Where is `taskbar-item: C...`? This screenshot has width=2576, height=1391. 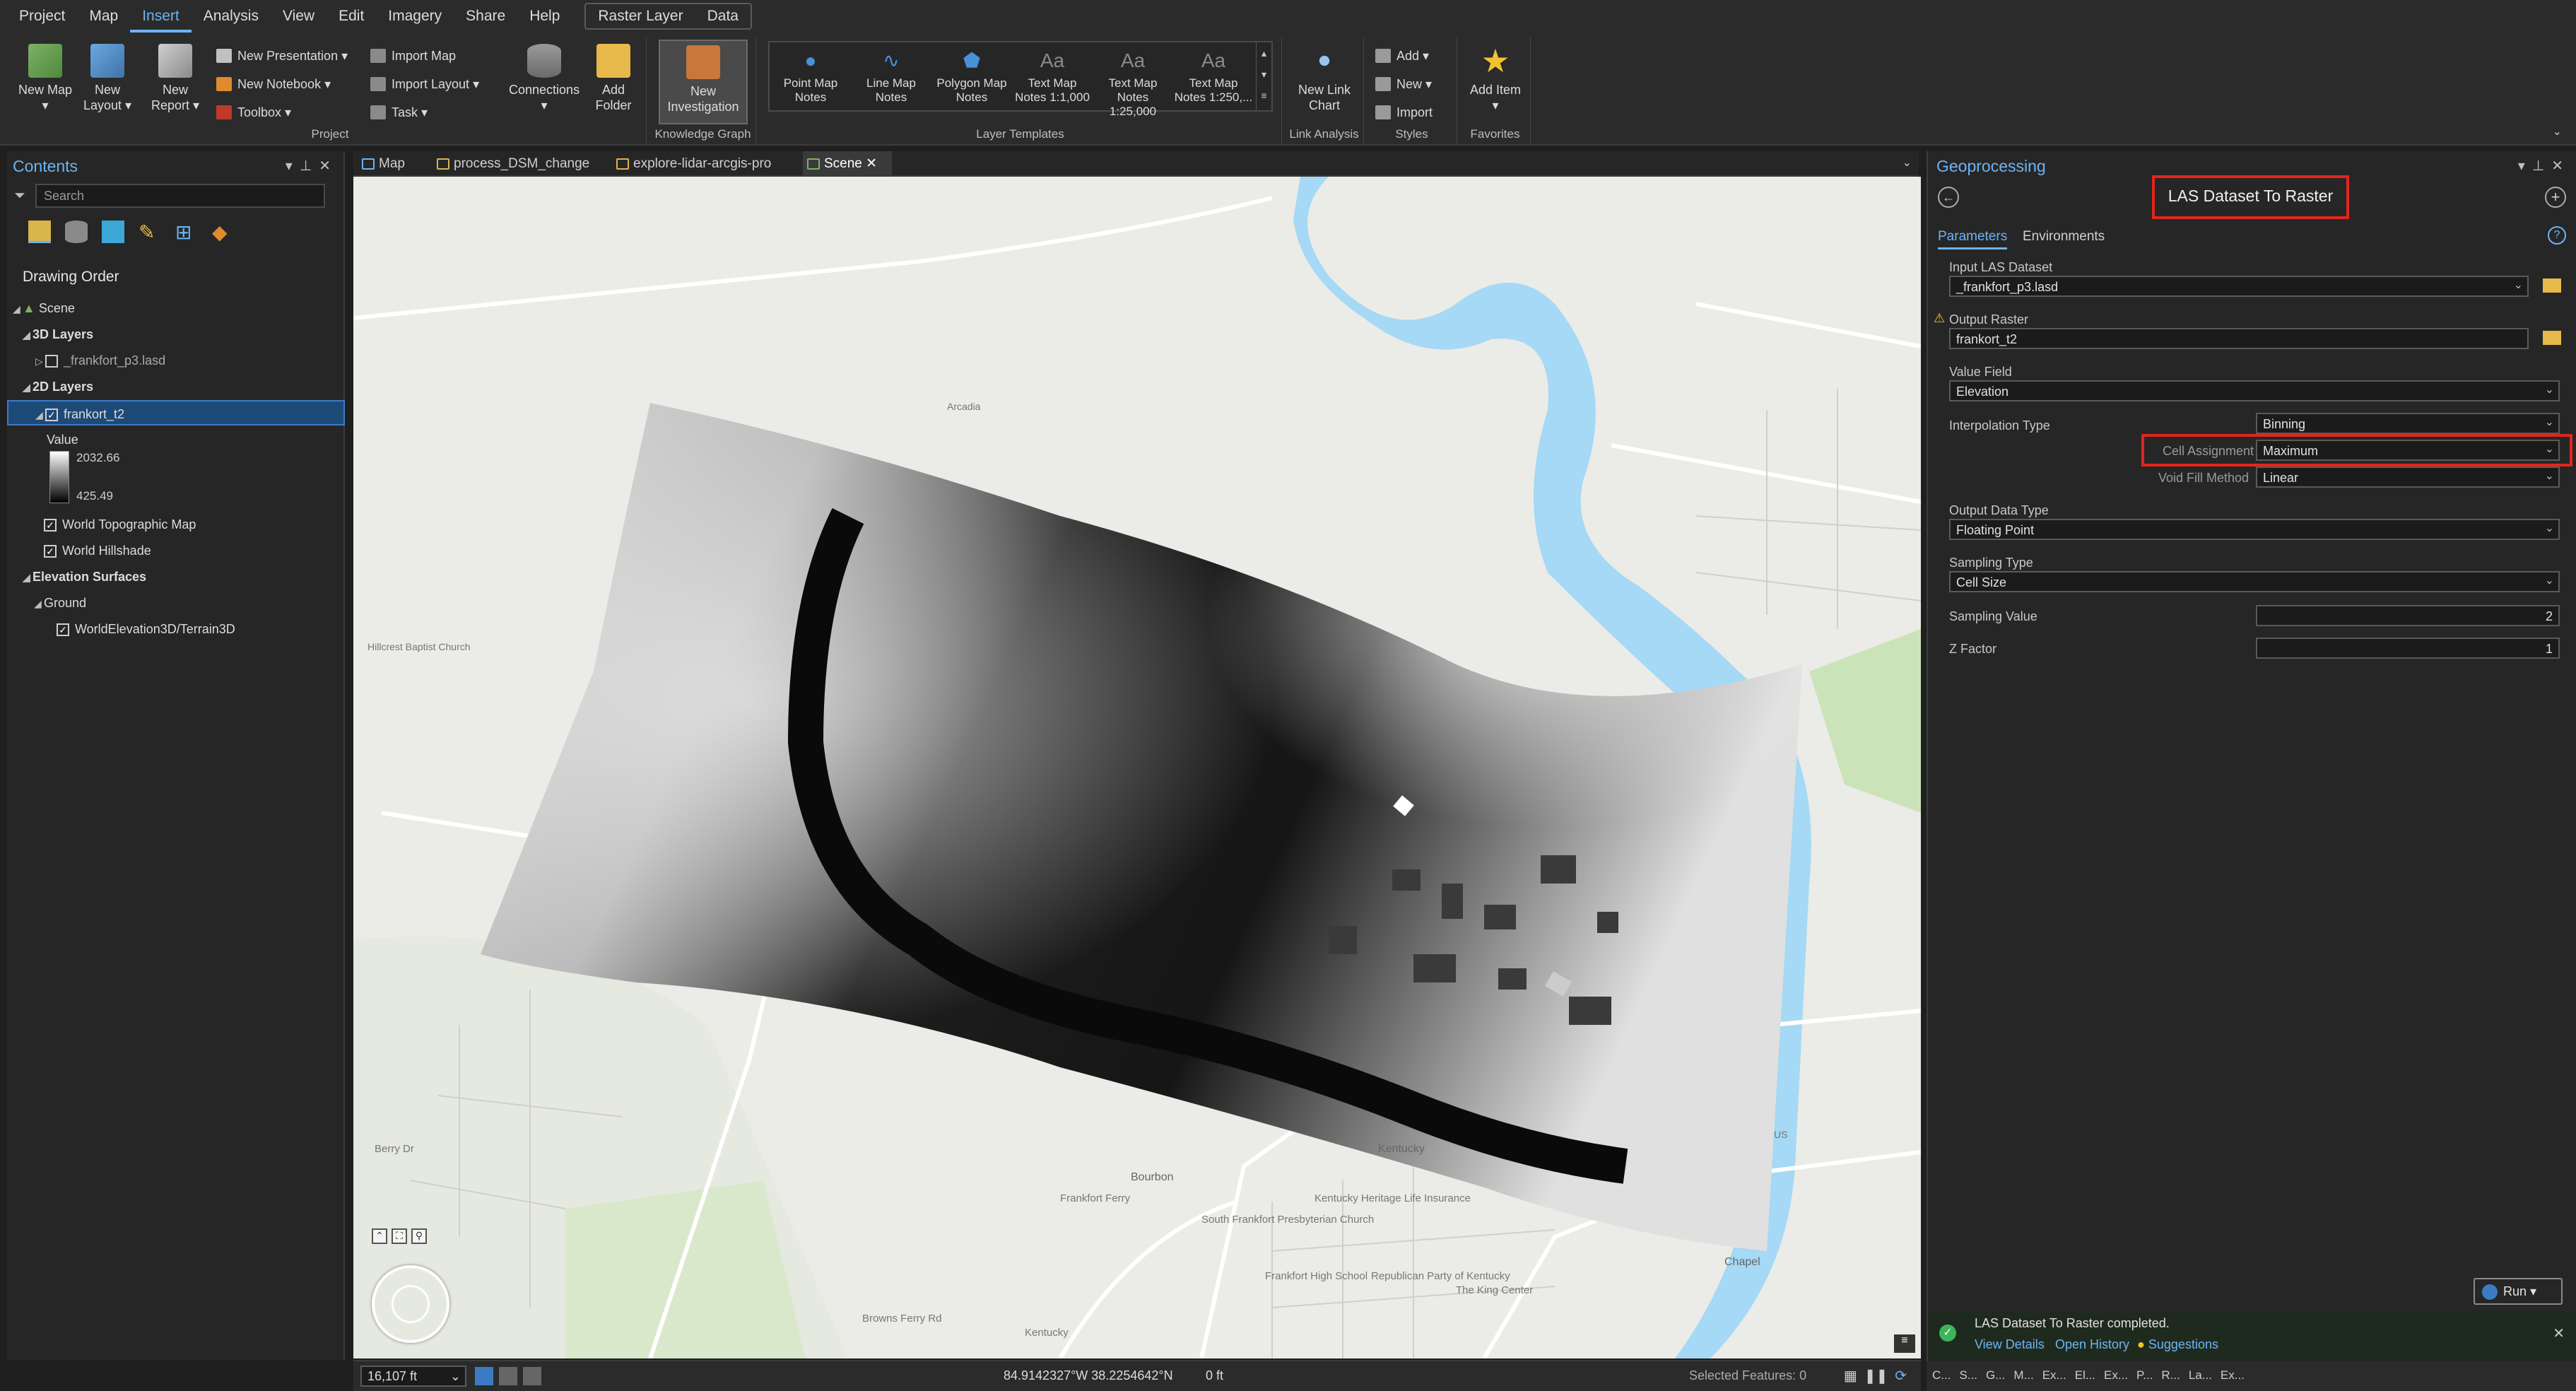
taskbar-item: C... is located at coordinates (1941, 1375).